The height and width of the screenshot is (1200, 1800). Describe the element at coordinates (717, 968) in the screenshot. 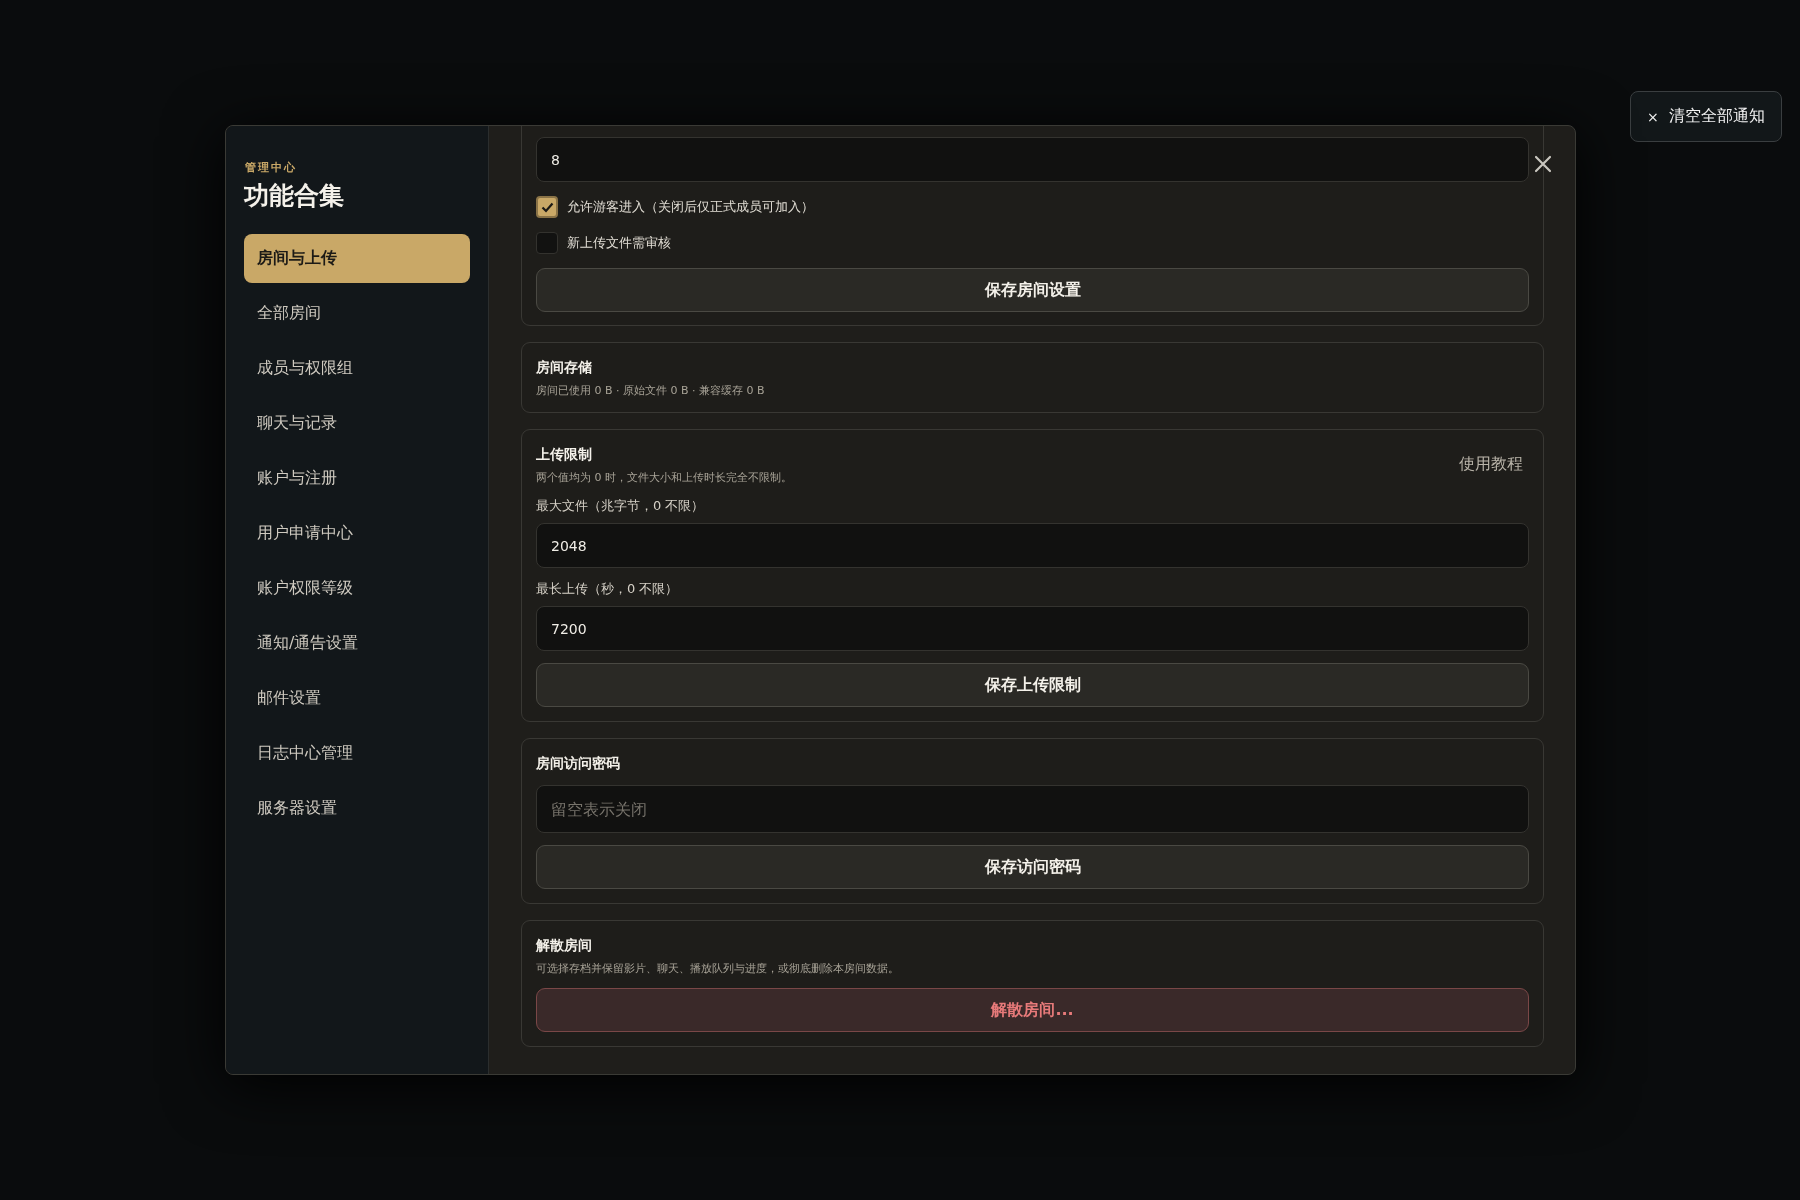

I see `card-description: 可选择存档并保留影片、聊天、播放队列与进度，或彻底删除本房间数据。` at that location.